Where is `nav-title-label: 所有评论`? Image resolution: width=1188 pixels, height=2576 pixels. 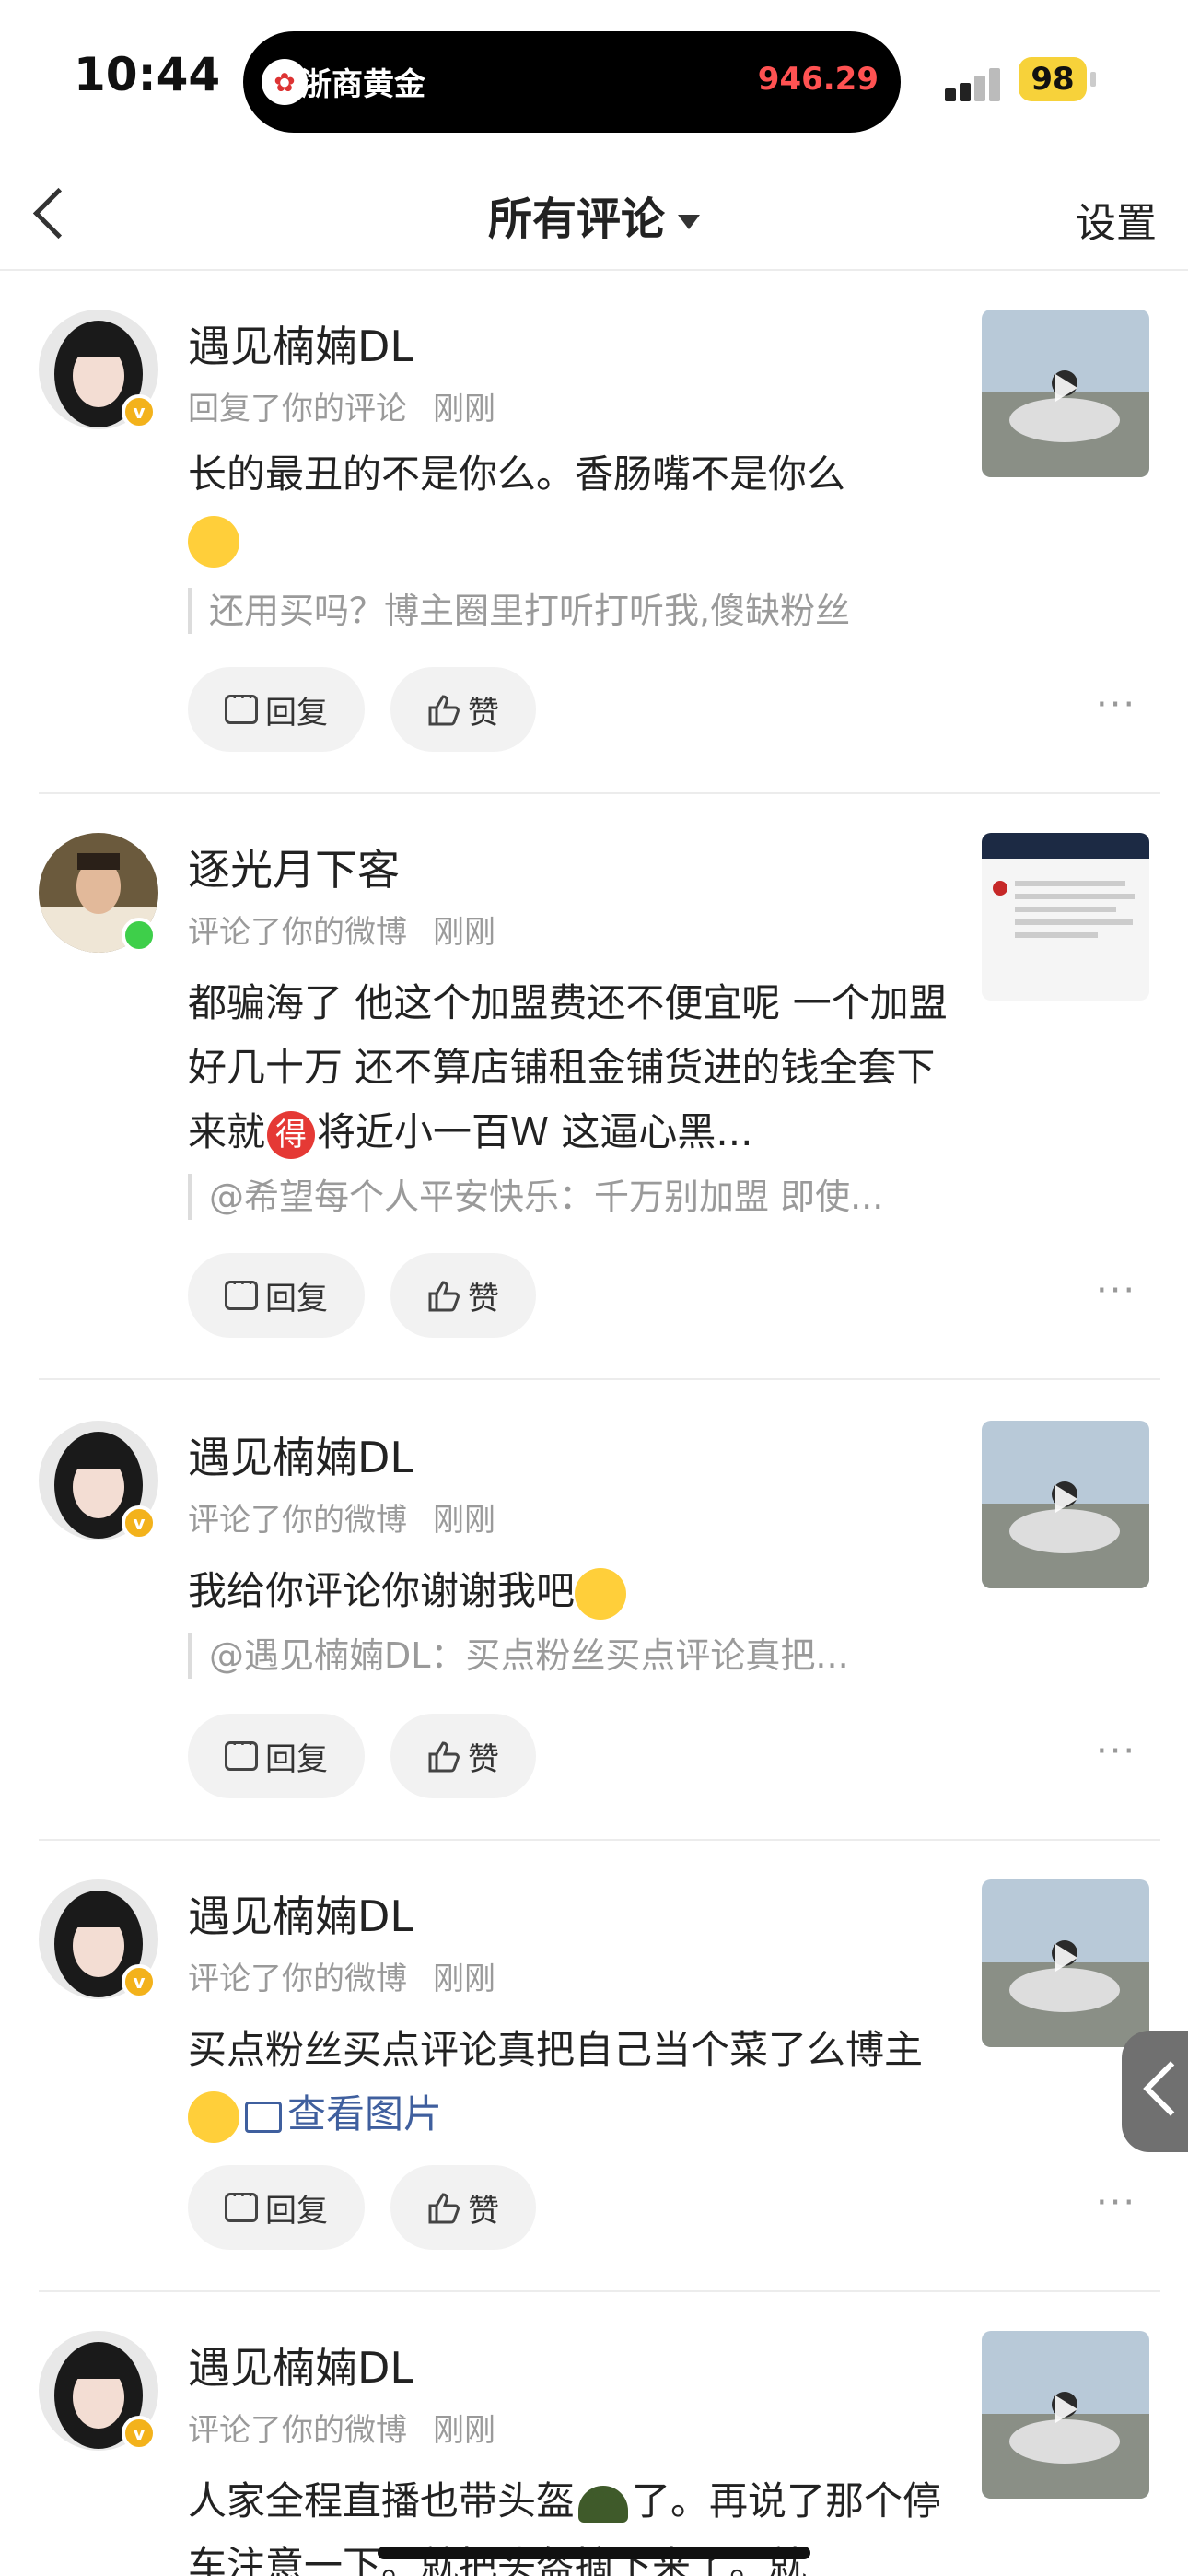 nav-title-label: 所有评论 is located at coordinates (576, 219).